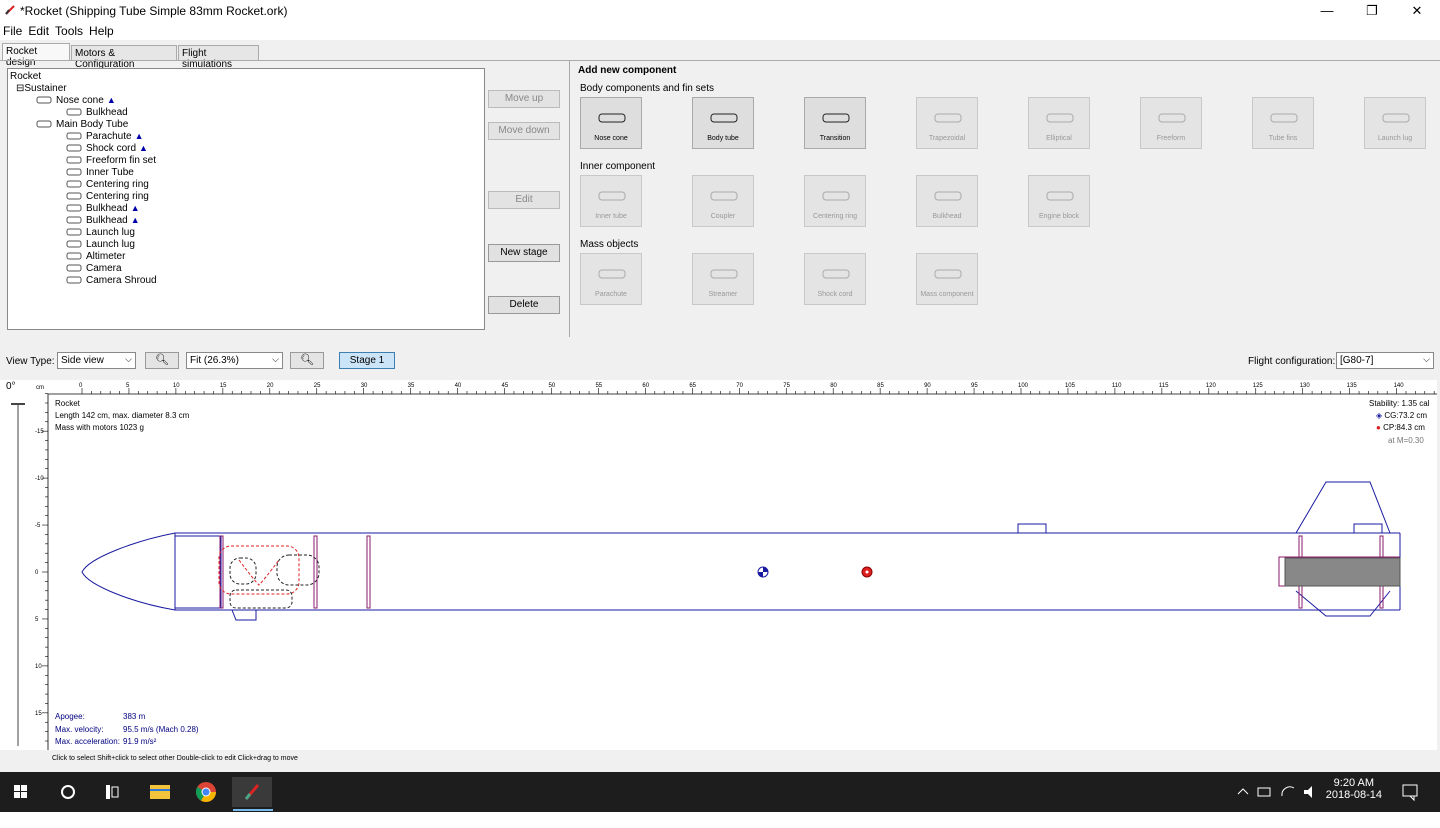  What do you see at coordinates (70, 716) in the screenshot?
I see `apogee-label: Apogee:` at bounding box center [70, 716].